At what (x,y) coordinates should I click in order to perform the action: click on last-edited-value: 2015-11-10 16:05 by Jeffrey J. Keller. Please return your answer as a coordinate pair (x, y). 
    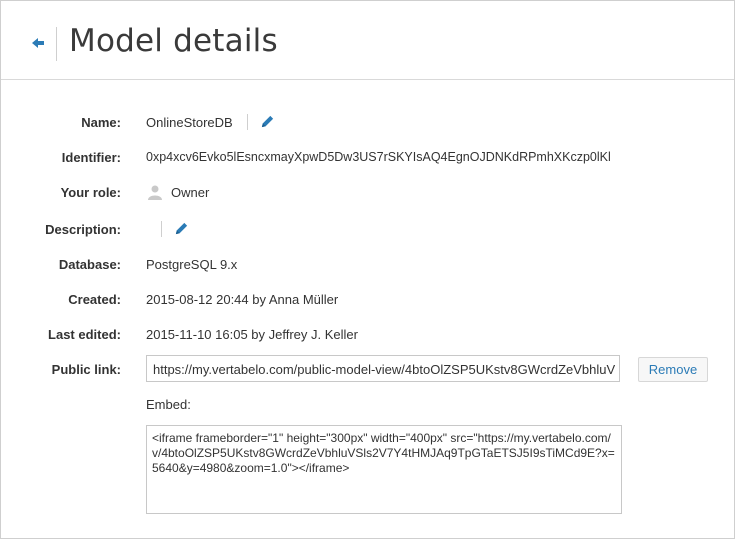
    Looking at the image, I should click on (252, 334).